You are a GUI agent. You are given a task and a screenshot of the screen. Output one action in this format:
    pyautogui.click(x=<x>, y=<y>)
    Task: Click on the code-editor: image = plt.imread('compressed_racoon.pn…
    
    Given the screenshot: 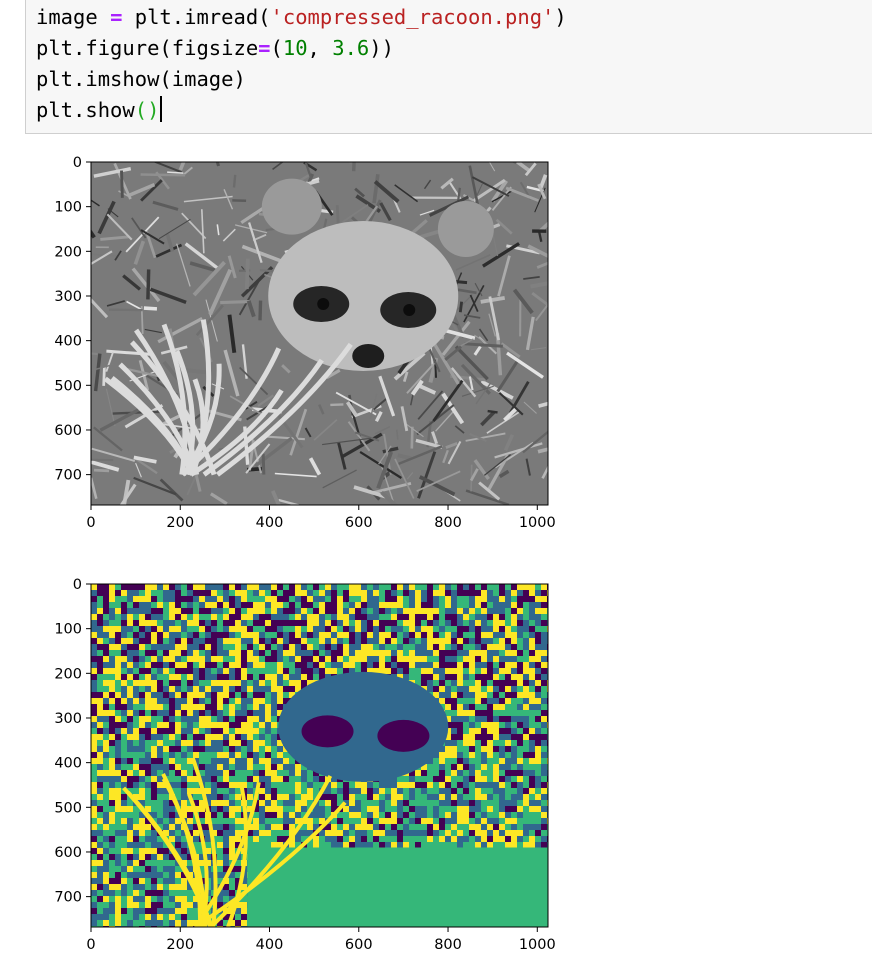 What is the action you would take?
    pyautogui.click(x=301, y=64)
    